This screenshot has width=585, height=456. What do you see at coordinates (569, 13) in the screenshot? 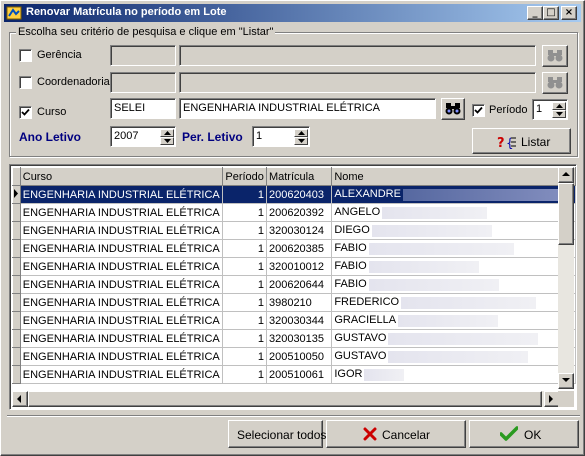
I see `close-button: ×` at bounding box center [569, 13].